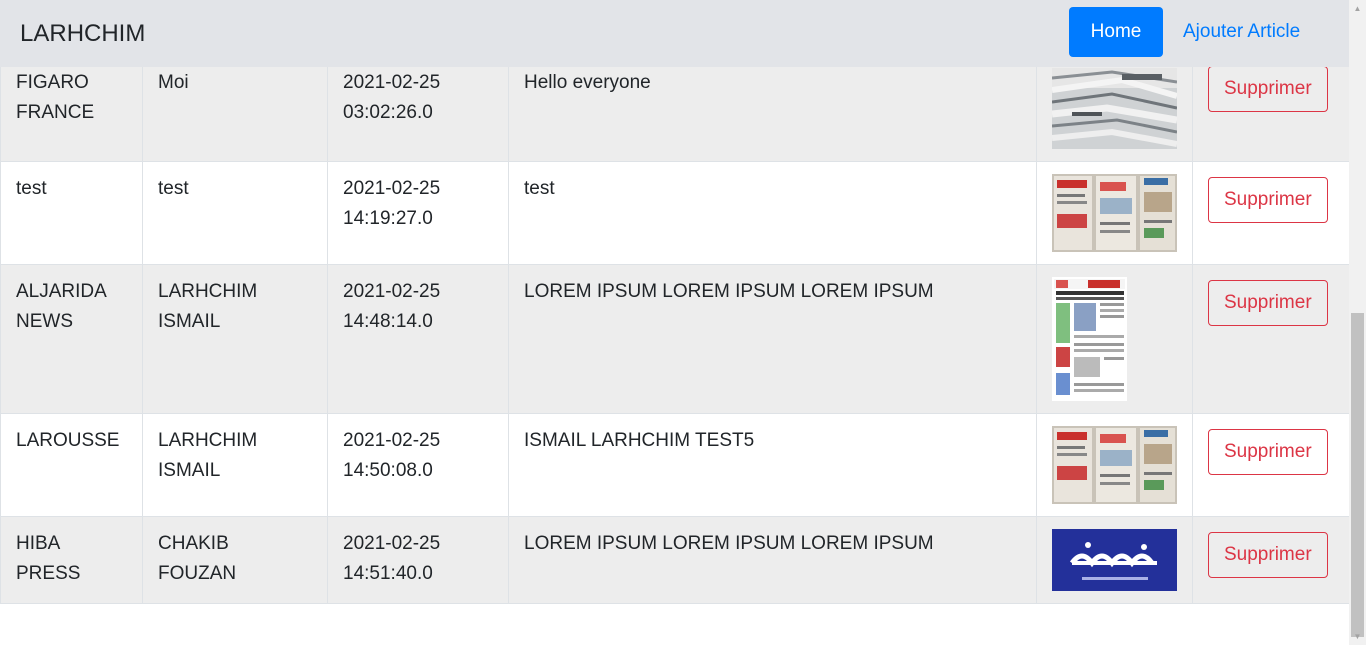 The image size is (1366, 645). I want to click on time-text: 14:51:40.0, so click(388, 573).